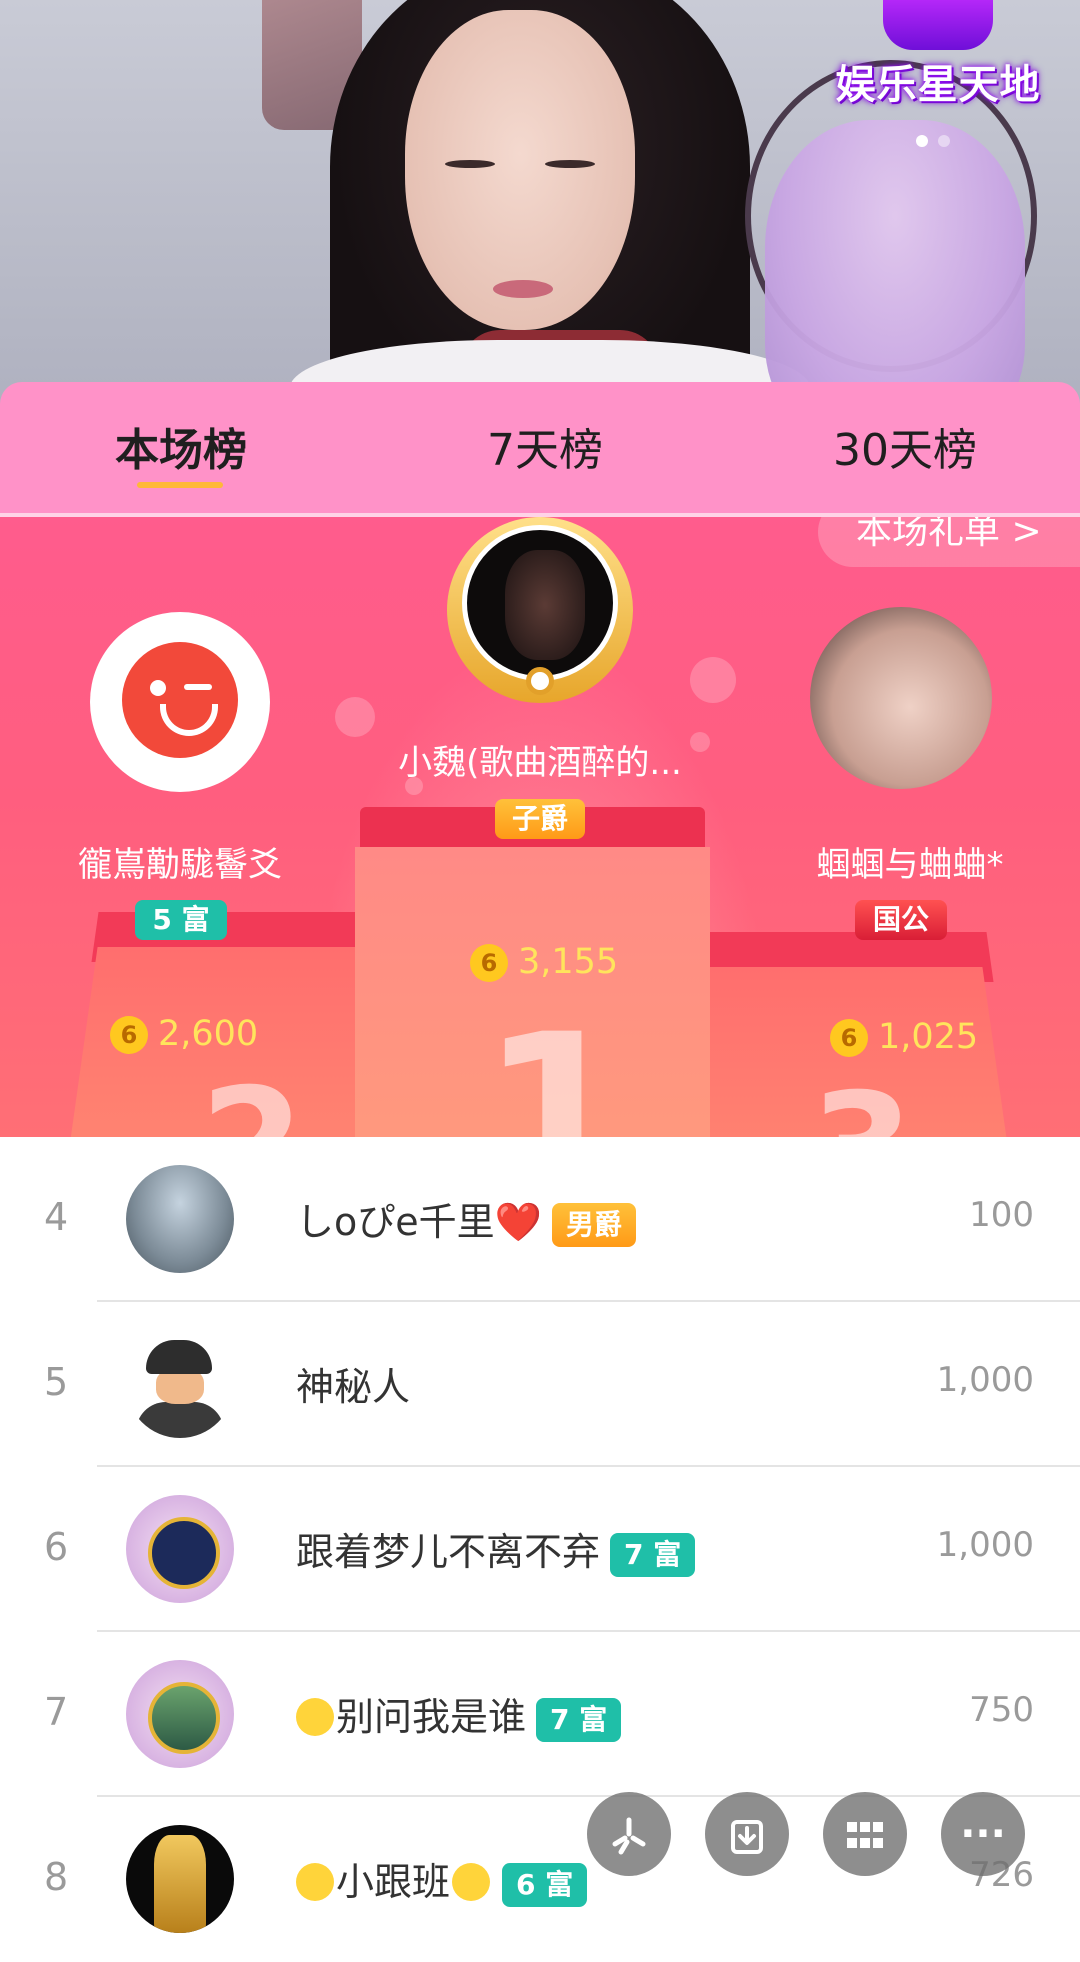 The width and height of the screenshot is (1080, 1962). I want to click on noble-badge: 男爵, so click(593, 1224).